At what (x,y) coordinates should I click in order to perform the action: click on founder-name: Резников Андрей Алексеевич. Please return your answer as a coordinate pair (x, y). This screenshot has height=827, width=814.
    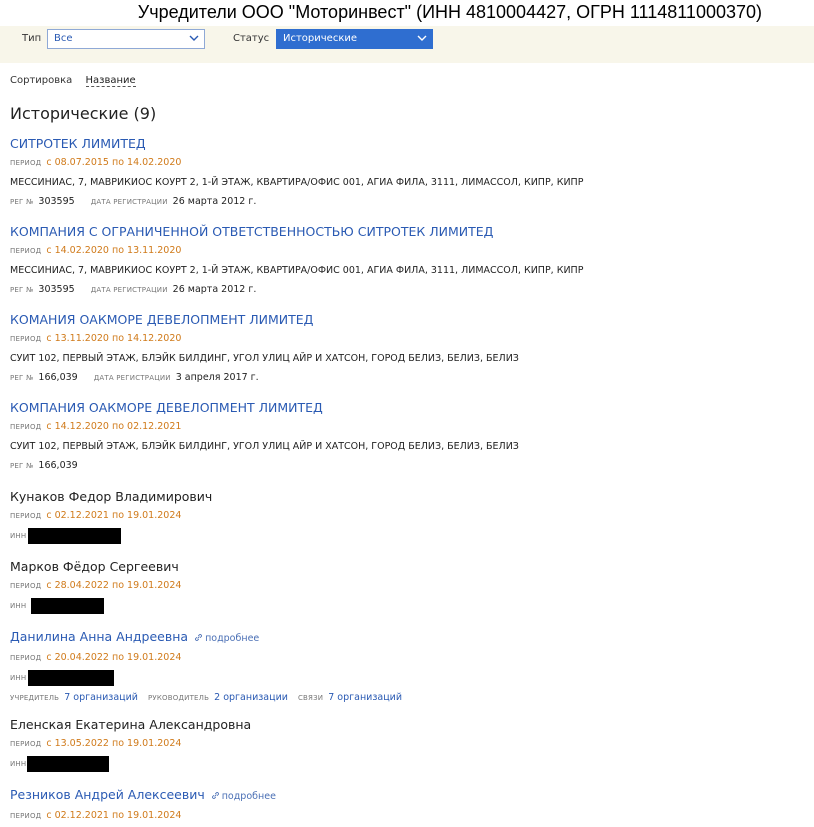
    Looking at the image, I should click on (107, 794).